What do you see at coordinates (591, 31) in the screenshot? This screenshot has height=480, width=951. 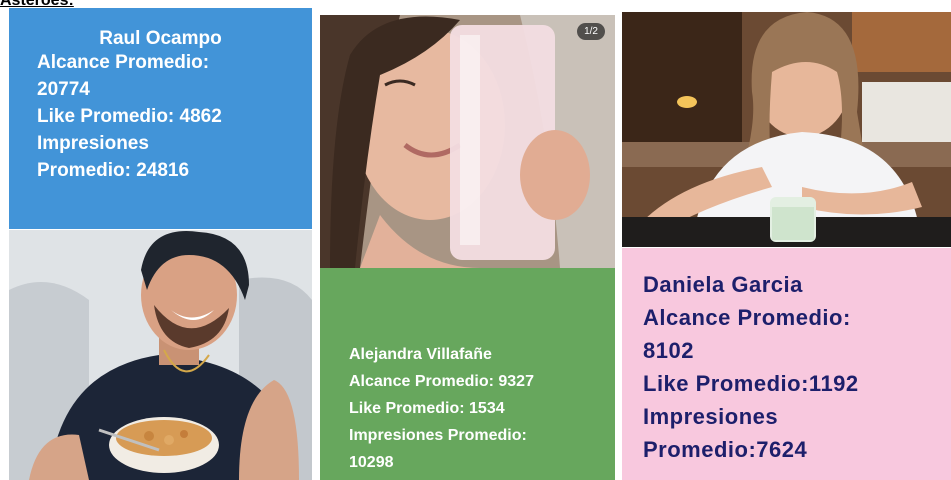 I see `carousel-page-badge: 1/2` at bounding box center [591, 31].